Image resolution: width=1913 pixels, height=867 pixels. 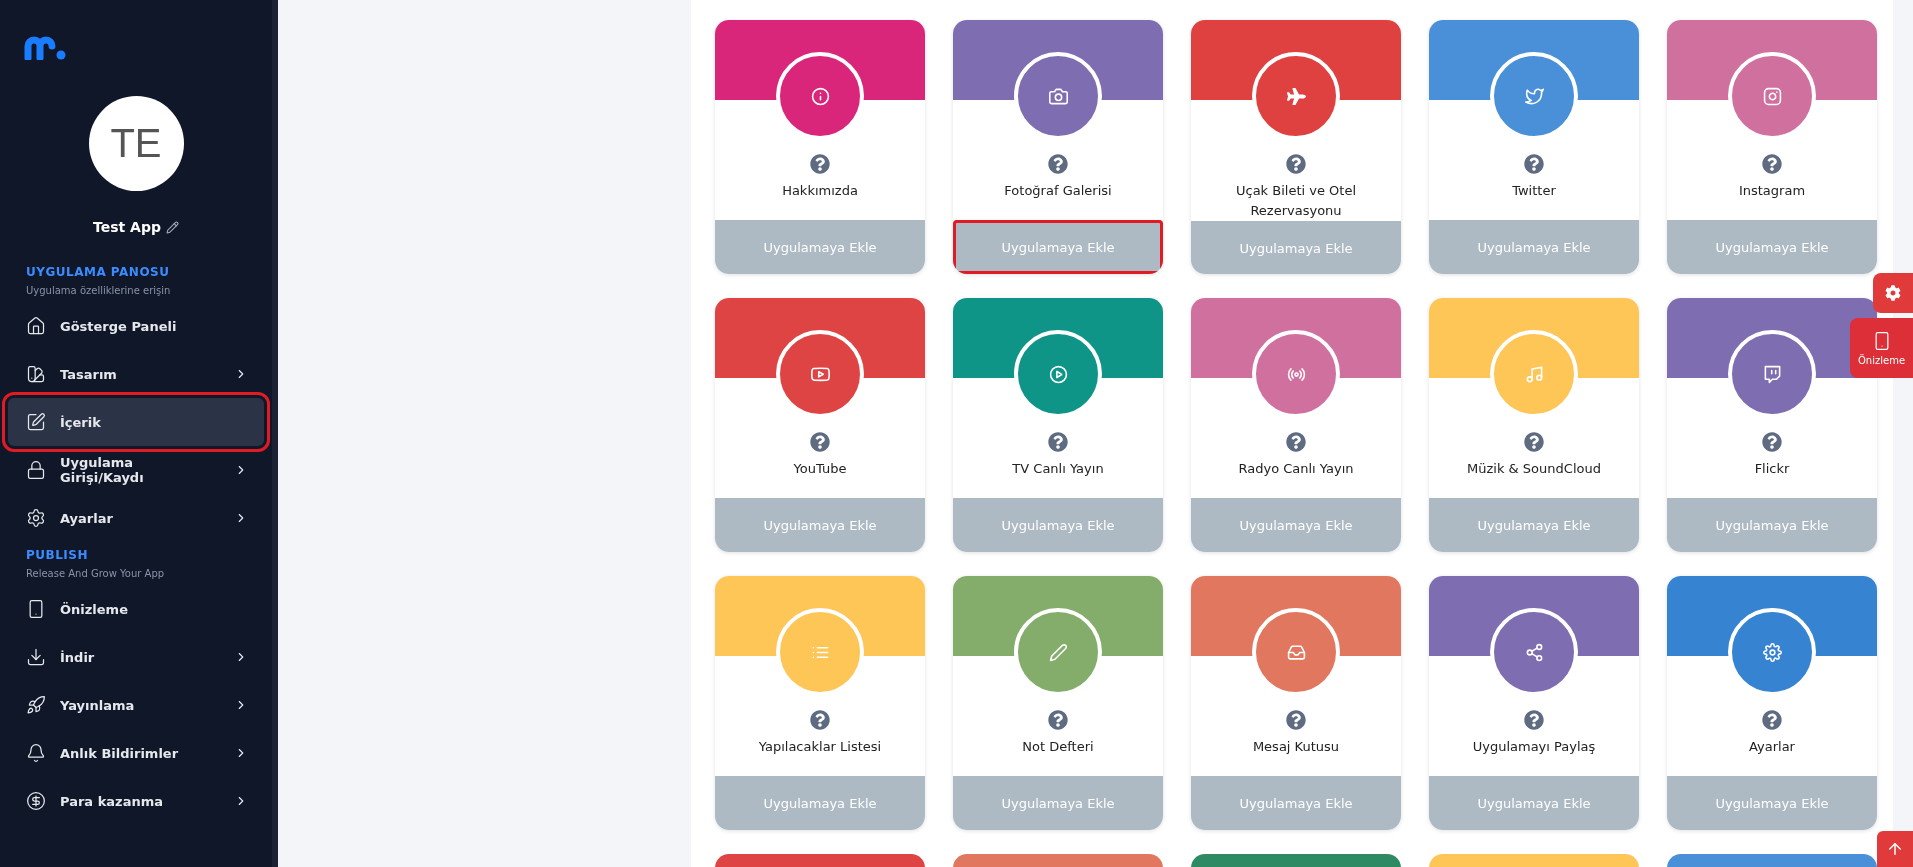 What do you see at coordinates (136, 657) in the screenshot?
I see `nav-item: İndir` at bounding box center [136, 657].